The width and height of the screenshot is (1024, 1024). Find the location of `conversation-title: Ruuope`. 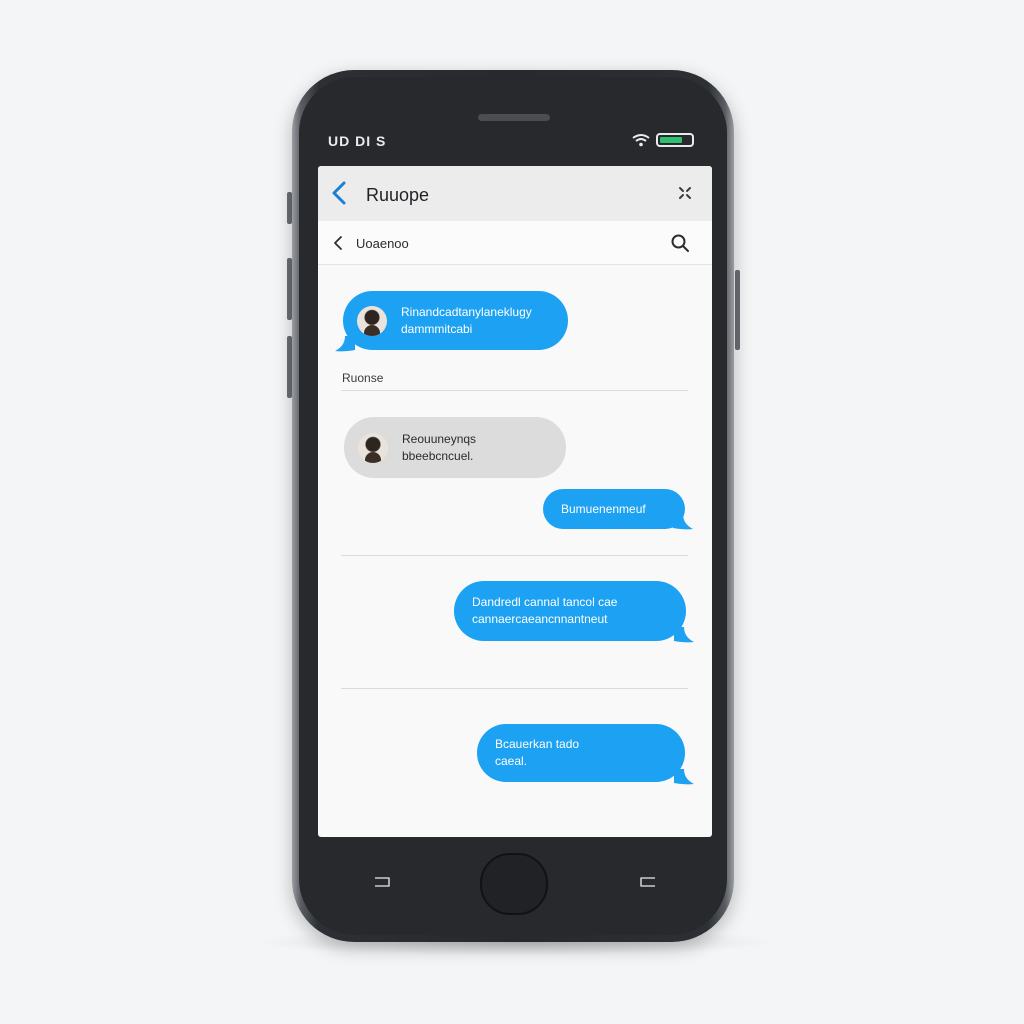

conversation-title: Ruuope is located at coordinates (398, 195).